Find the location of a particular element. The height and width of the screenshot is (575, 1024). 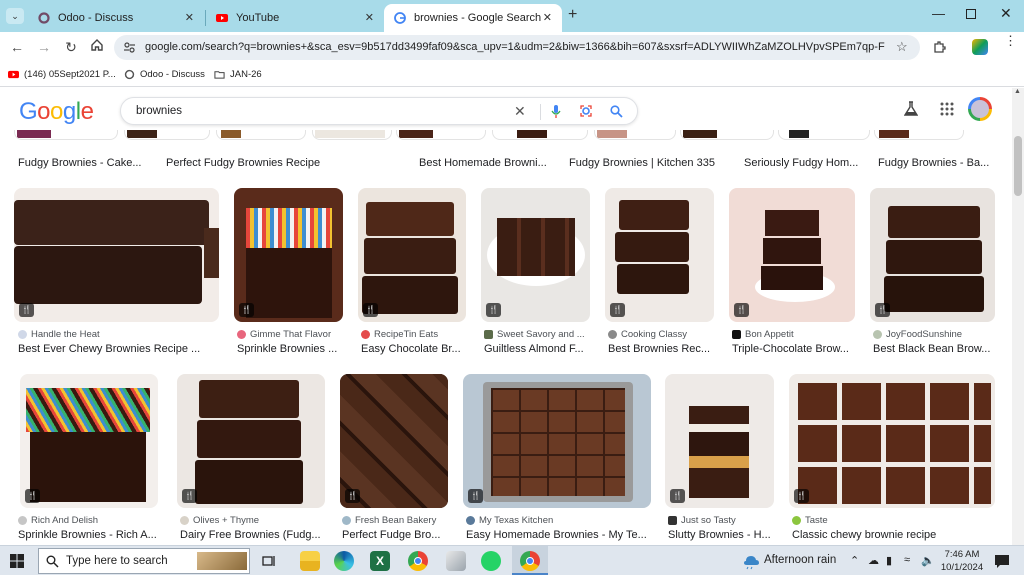

image-source: Olives + Thyme is located at coordinates (219, 520).